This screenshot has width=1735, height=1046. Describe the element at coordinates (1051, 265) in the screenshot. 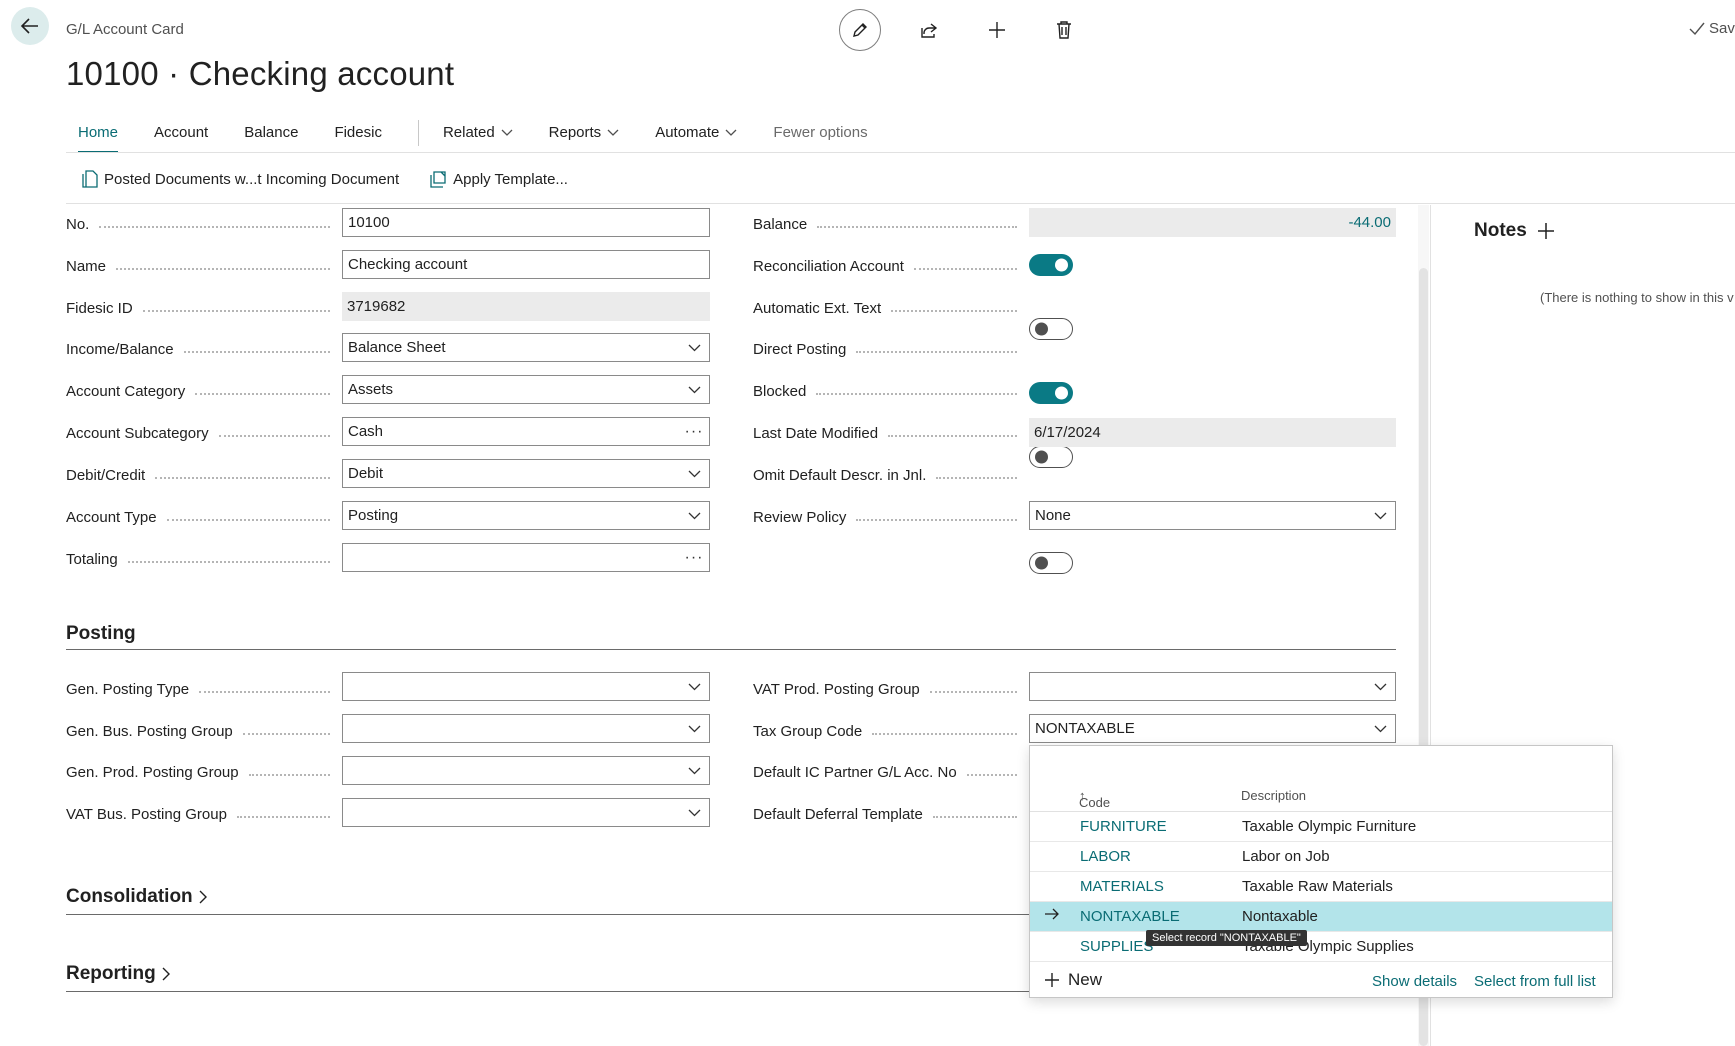

I see `reconciliation-account-toggle` at that location.